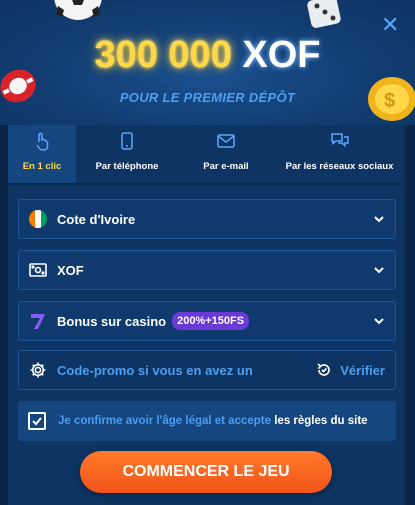 The height and width of the screenshot is (505, 415). I want to click on start-game-button: COMMENCER LE JEU, so click(206, 472).